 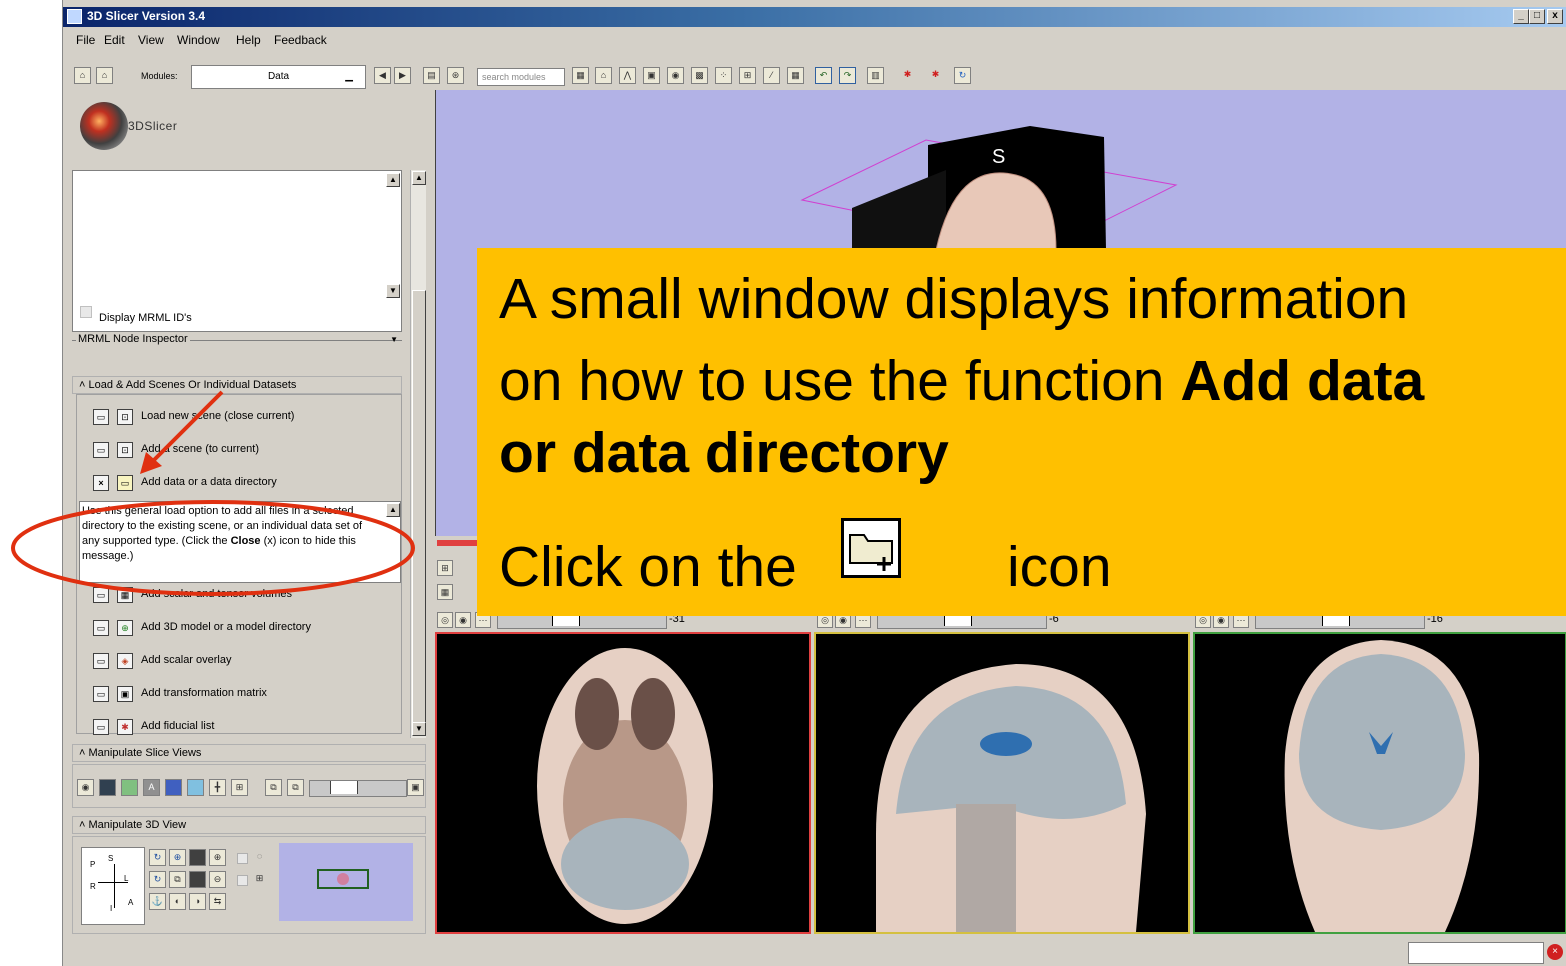 What do you see at coordinates (125, 628) in the screenshot?
I see `add-model-icon: ⊕` at bounding box center [125, 628].